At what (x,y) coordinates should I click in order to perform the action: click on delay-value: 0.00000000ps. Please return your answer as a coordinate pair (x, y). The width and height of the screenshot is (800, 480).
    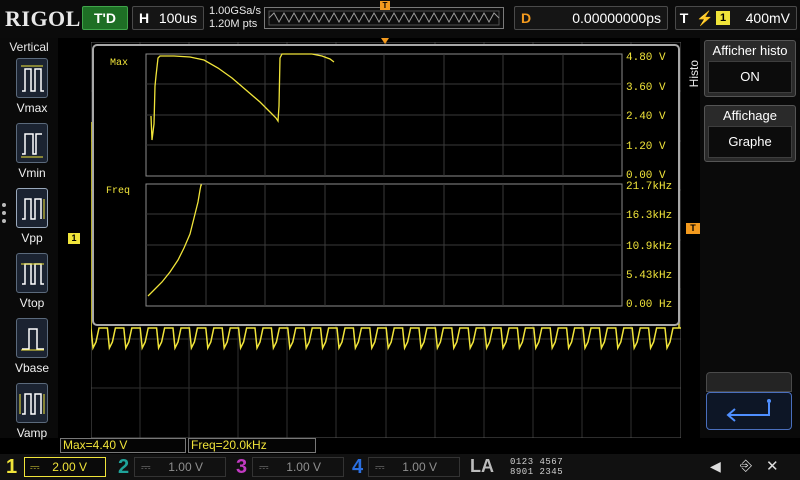
    Looking at the image, I should click on (616, 18).